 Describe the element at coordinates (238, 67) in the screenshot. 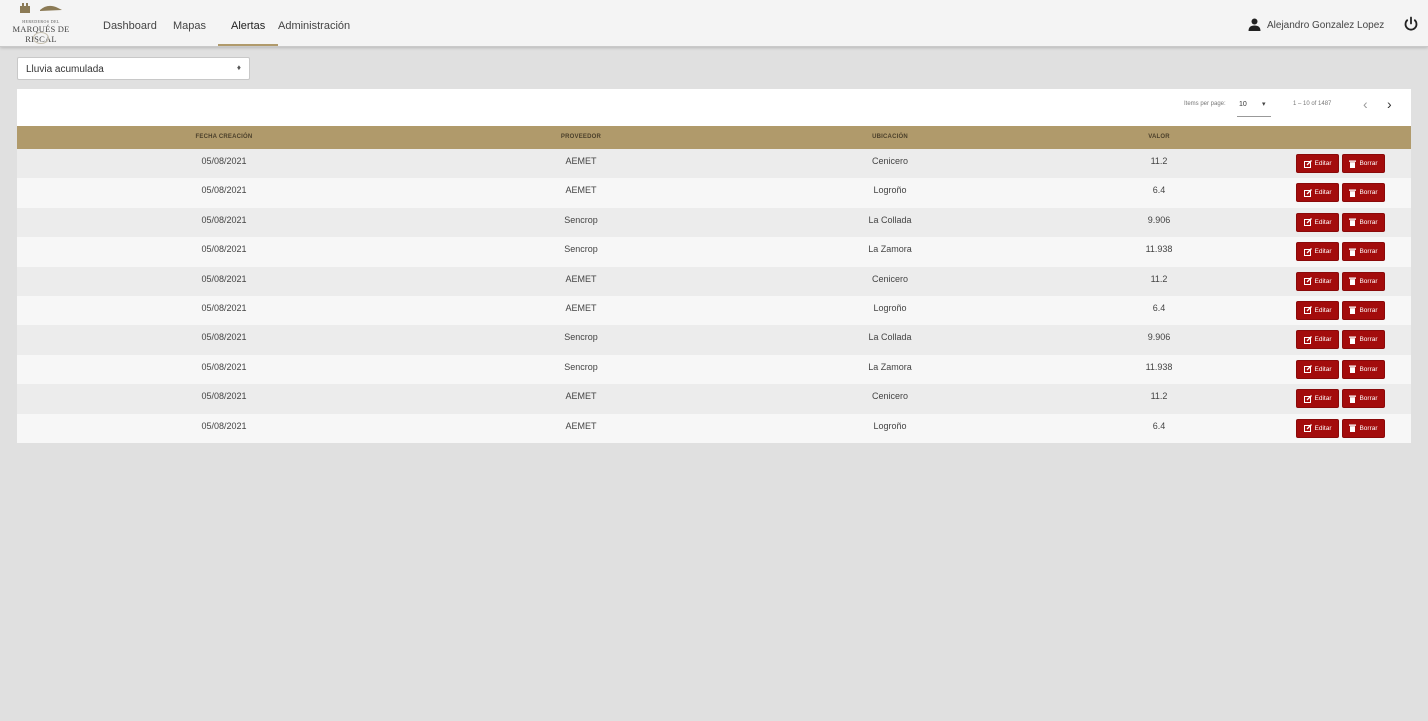

I see `select-arrow-icon: ♦` at that location.